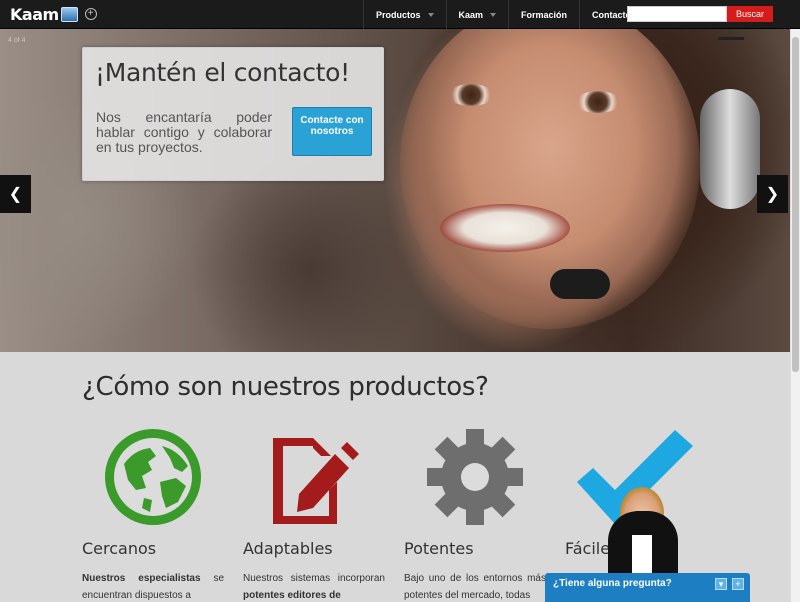  Describe the element at coordinates (475, 477) in the screenshot. I see `gear-icon` at that location.